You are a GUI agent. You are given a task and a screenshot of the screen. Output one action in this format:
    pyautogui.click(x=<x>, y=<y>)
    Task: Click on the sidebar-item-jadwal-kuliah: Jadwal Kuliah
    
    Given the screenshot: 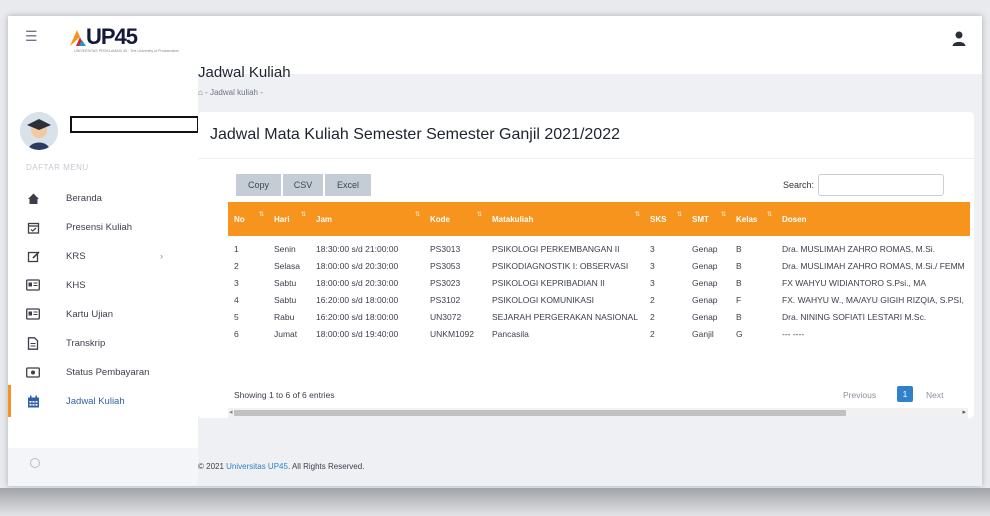 What is the action you would take?
    pyautogui.click(x=103, y=401)
    